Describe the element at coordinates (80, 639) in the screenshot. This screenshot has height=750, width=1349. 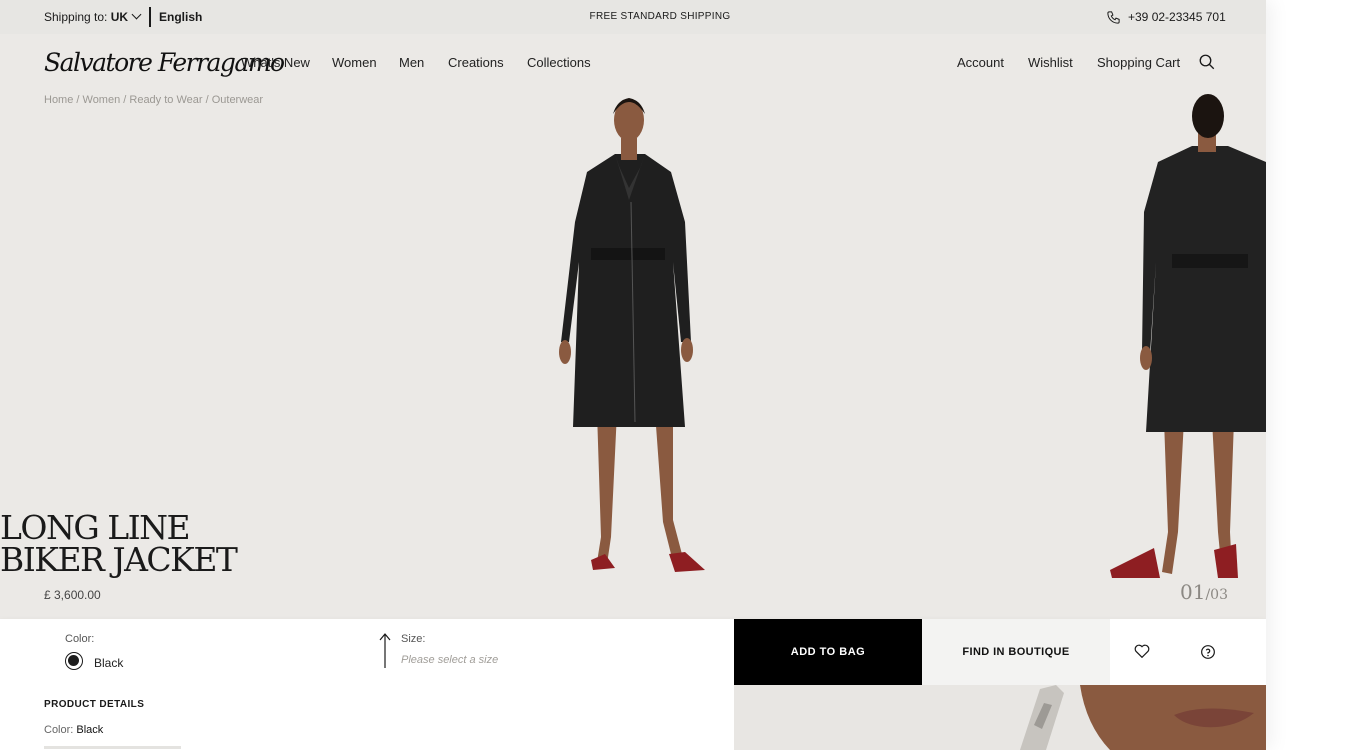
I see `color-label: Color:` at that location.